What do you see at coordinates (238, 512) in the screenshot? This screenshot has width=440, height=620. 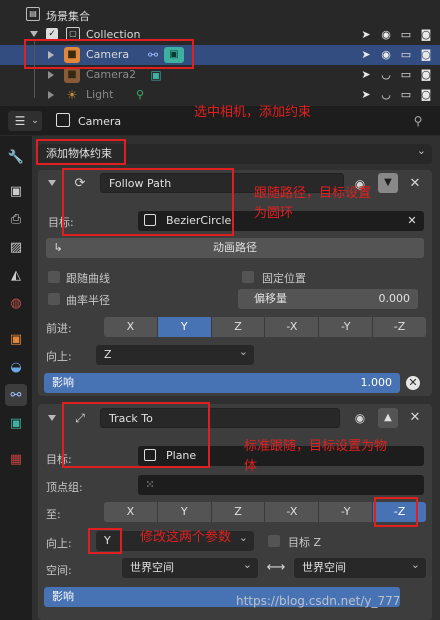 I see `to-axis-z: Z` at bounding box center [238, 512].